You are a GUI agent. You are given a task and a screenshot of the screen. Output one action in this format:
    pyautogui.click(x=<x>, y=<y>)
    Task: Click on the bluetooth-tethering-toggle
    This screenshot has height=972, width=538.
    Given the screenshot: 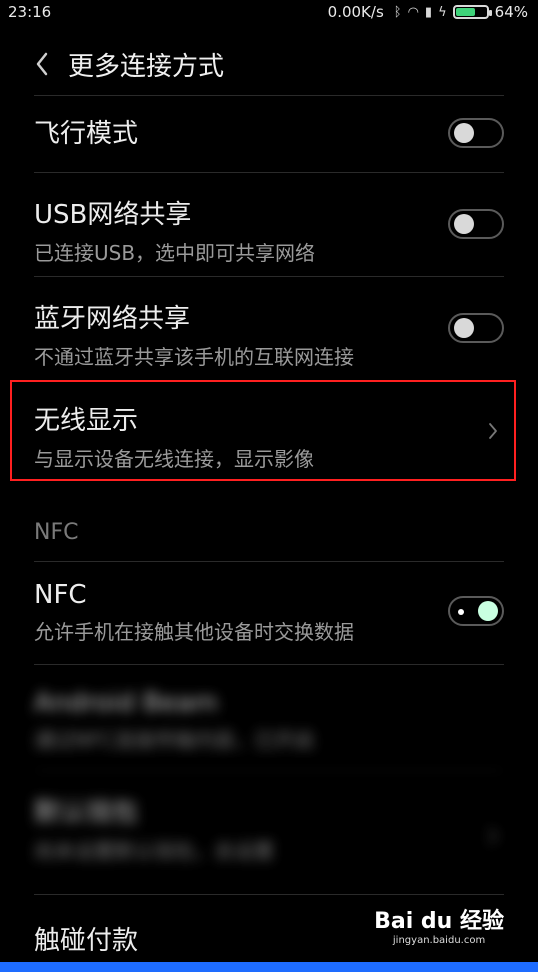 What is the action you would take?
    pyautogui.click(x=476, y=328)
    